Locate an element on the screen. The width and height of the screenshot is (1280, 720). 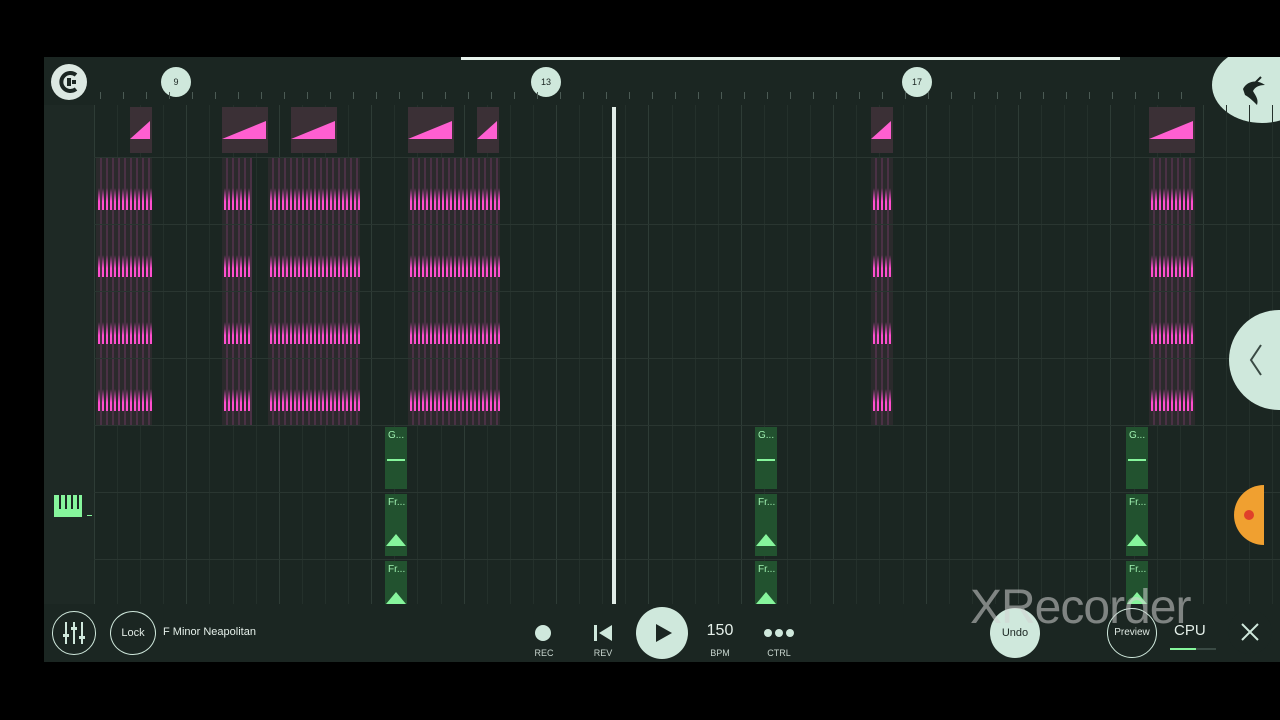
logo-icon is located at coordinates (68, 82).